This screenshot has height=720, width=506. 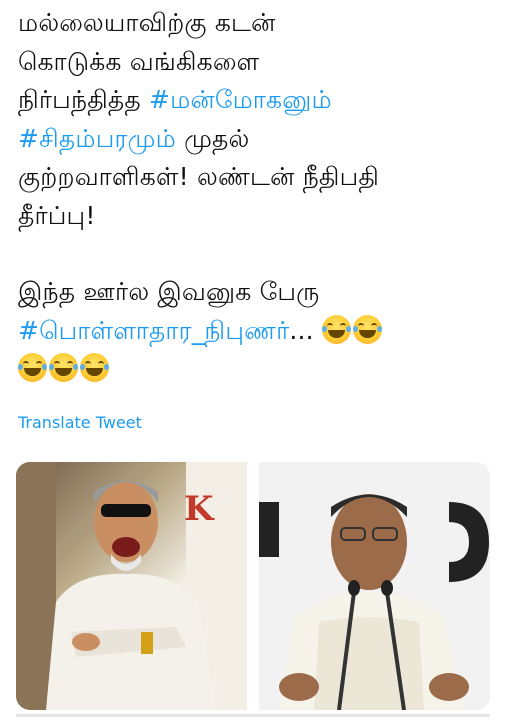 I want to click on tweet-line: இந்த ஊர்ல இவனுக பேரு, so click(x=169, y=291).